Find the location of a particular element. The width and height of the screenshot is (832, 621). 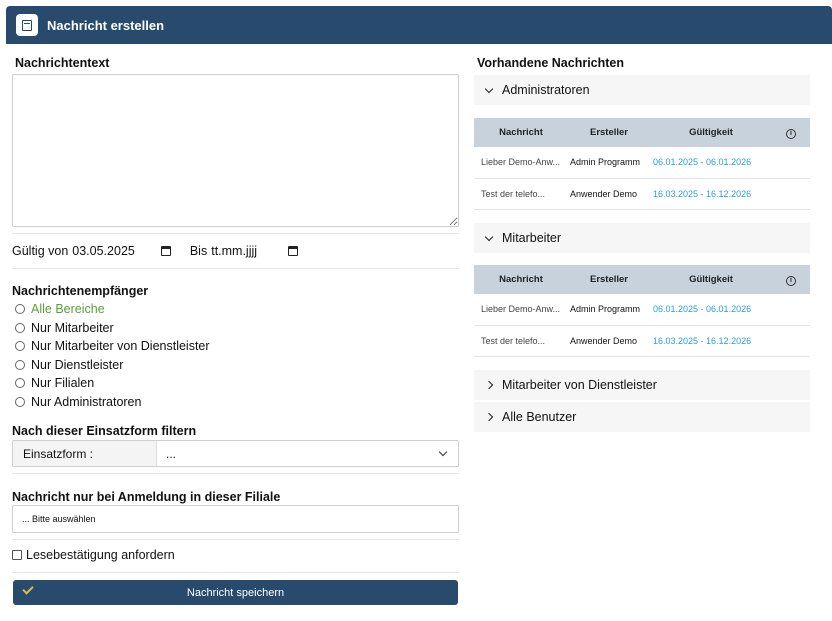

page-title: Nachricht erstellen is located at coordinates (106, 25).